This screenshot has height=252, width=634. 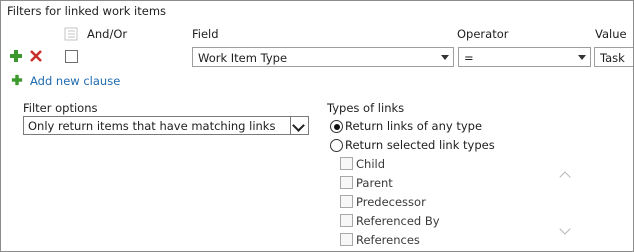 I want to click on add-new-clause-link: Add new clause, so click(x=75, y=81).